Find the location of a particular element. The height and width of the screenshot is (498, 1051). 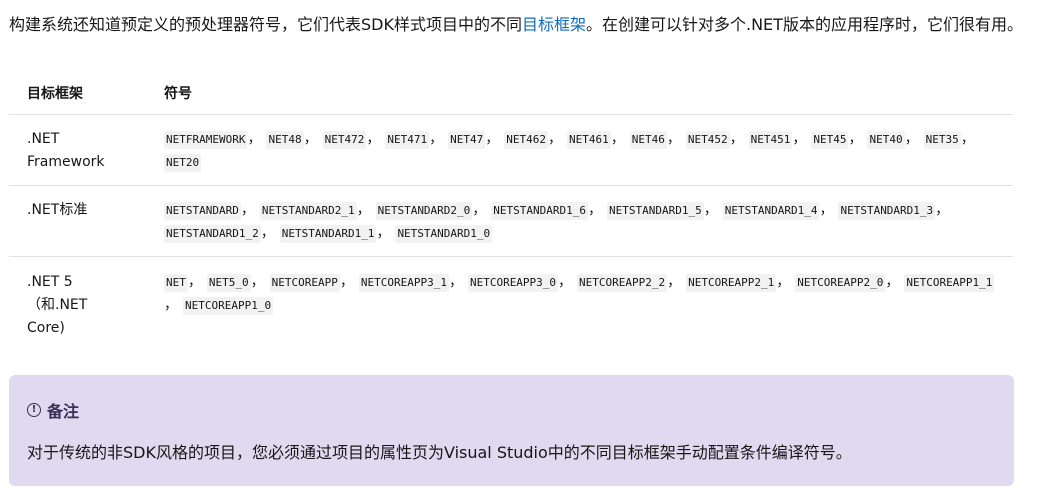

header-target-framework: 目标框架 is located at coordinates (77, 93).